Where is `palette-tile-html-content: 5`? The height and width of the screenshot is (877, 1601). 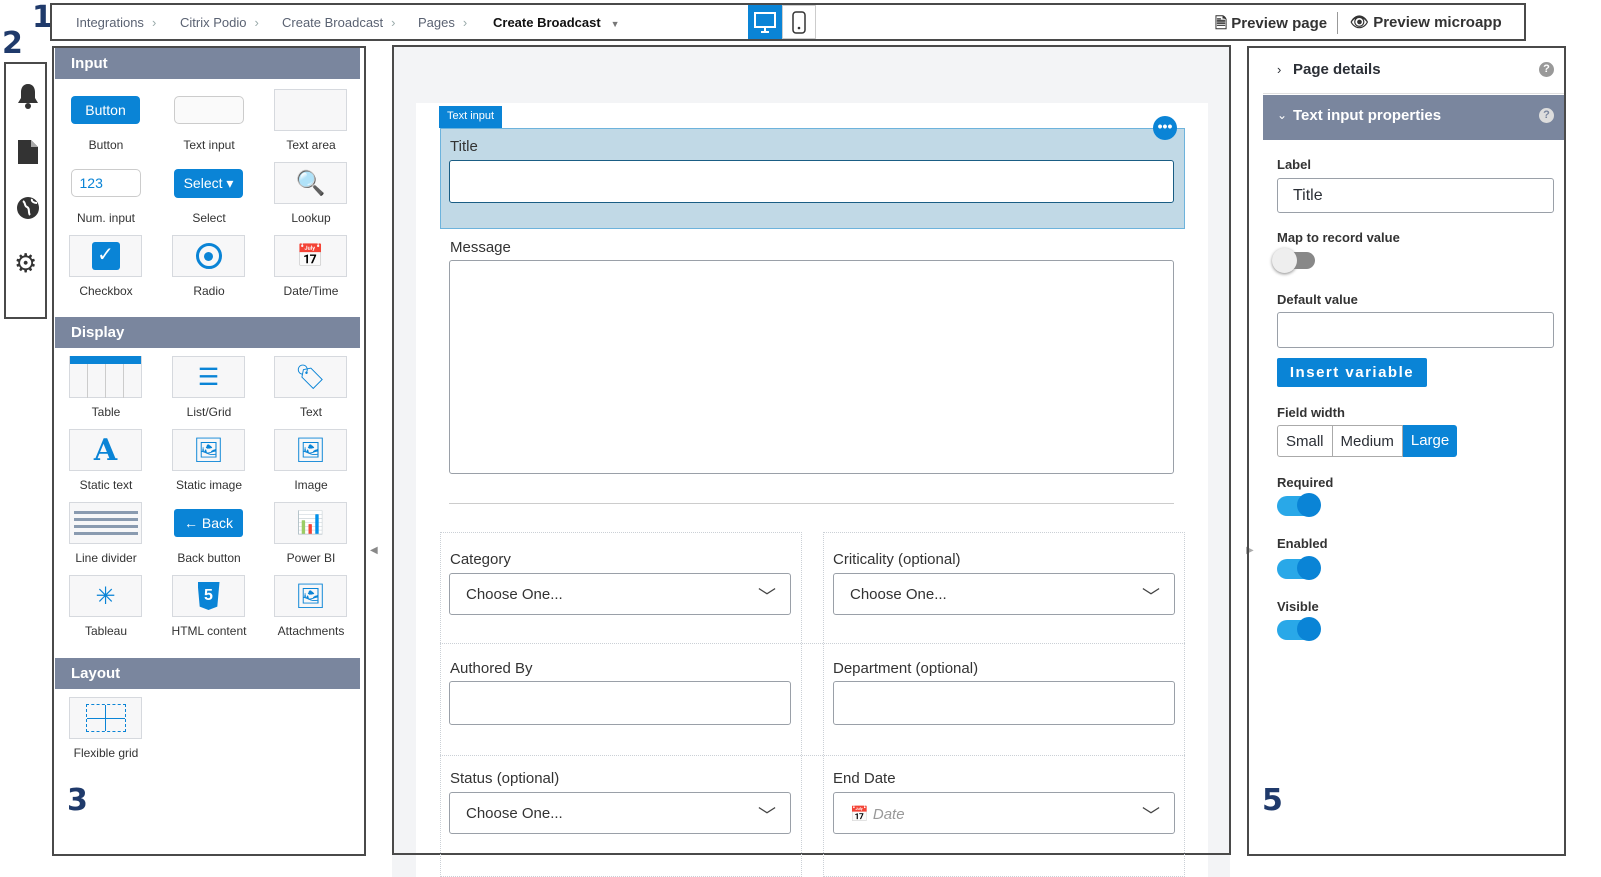
palette-tile-html-content: 5 is located at coordinates (208, 596).